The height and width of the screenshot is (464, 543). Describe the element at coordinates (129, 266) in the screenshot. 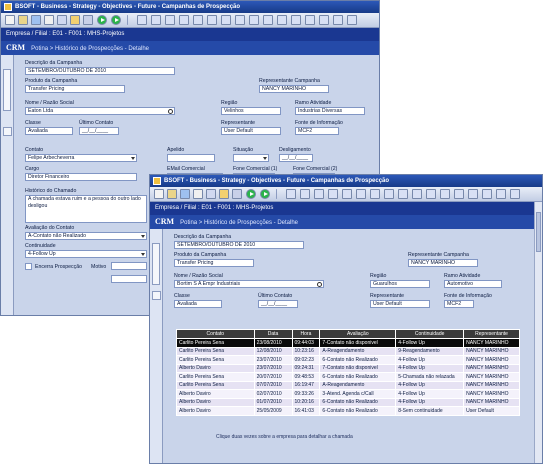

I see `motivo-field` at that location.